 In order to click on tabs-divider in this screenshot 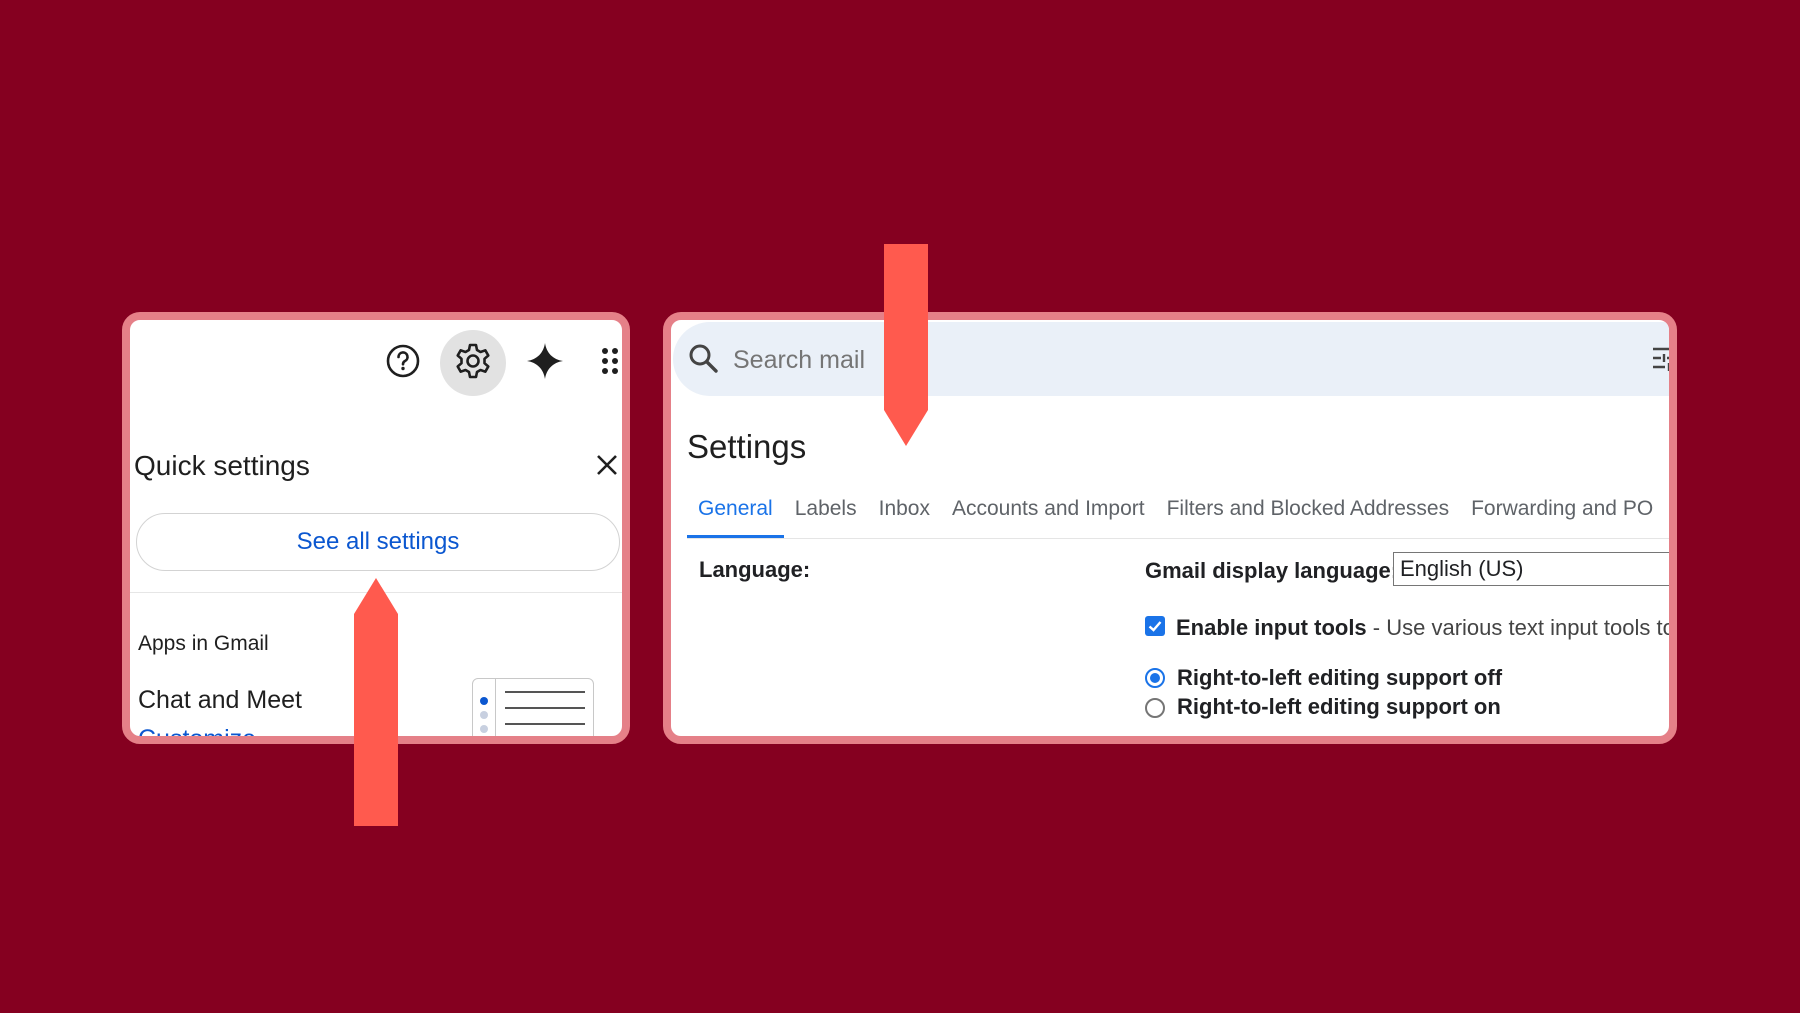, I will do `click(1178, 538)`.